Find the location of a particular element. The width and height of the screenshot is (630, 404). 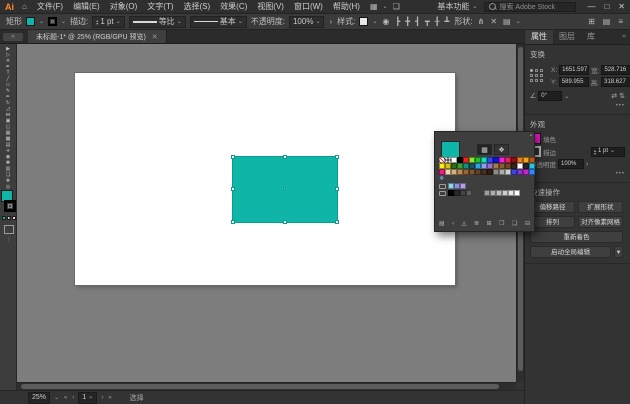

arrange-documents-caret-icon: ⌄ is located at coordinates (385, 6).